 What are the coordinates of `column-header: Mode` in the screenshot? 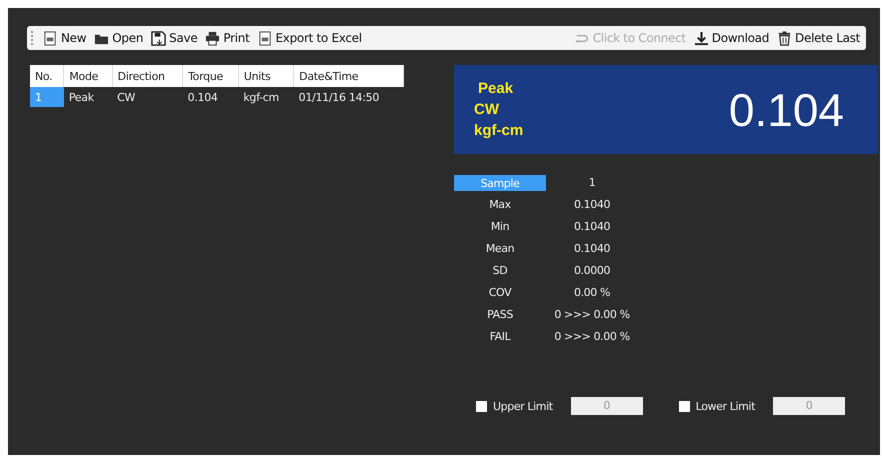 It's located at (88, 76).